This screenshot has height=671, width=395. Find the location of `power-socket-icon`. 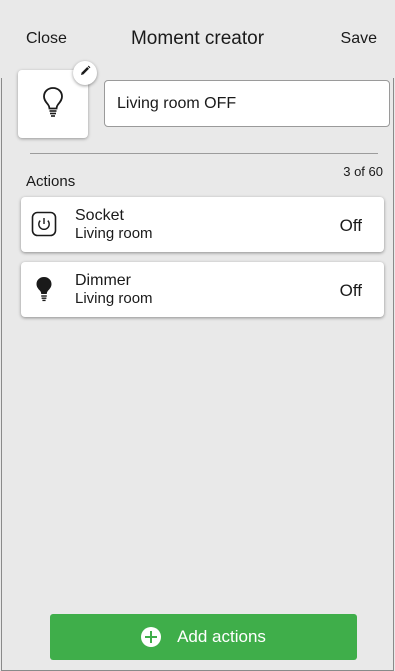

power-socket-icon is located at coordinates (44, 224).